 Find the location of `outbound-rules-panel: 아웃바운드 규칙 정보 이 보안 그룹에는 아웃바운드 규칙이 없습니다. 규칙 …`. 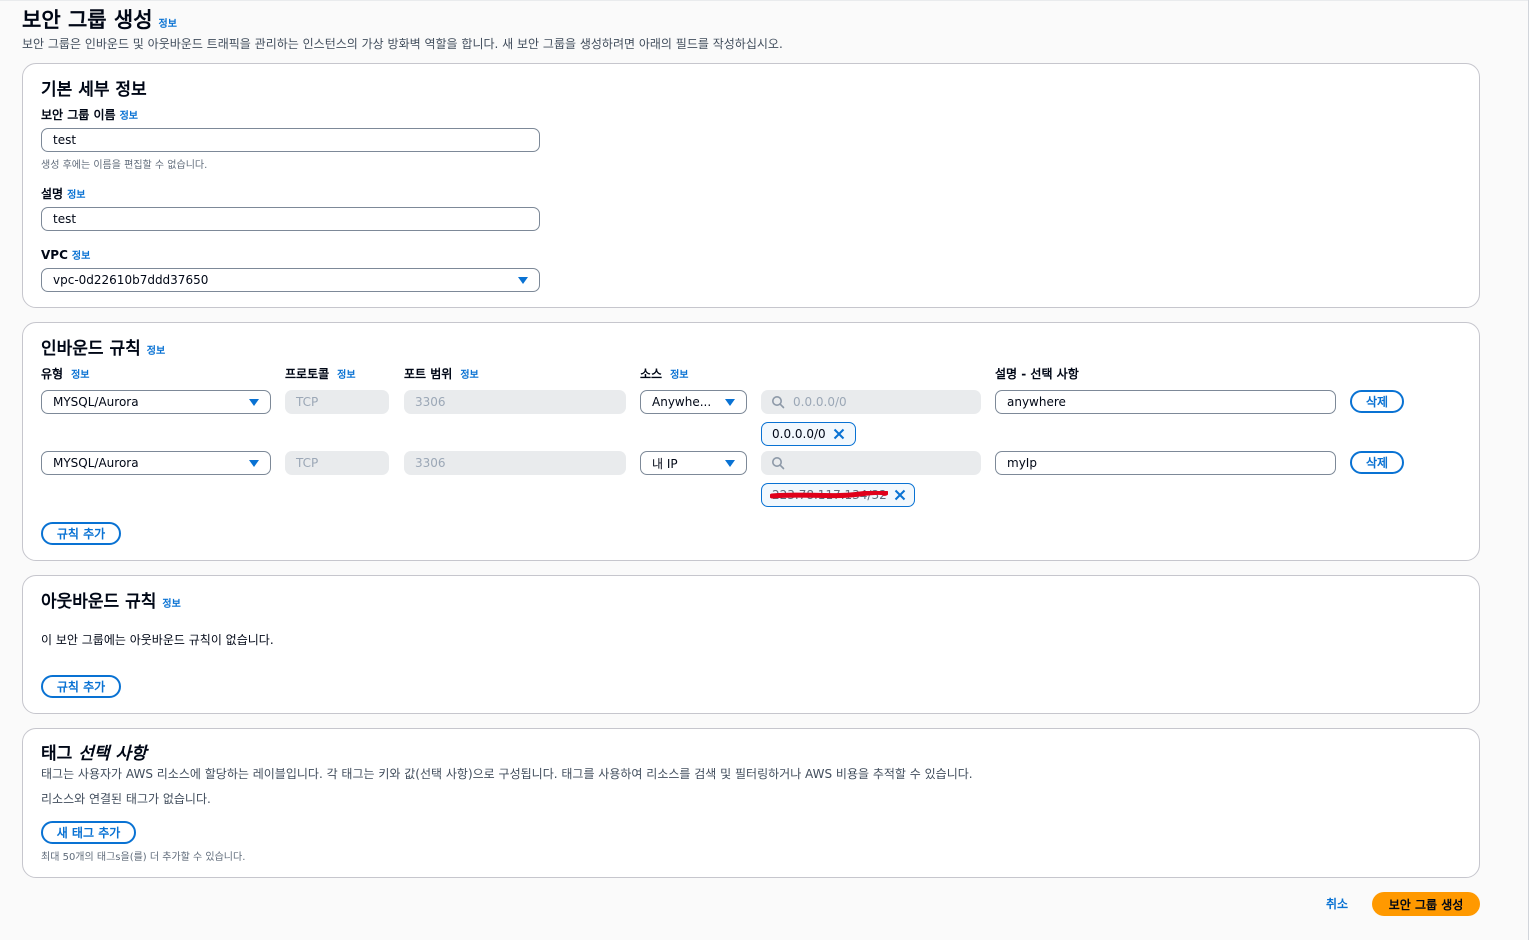

outbound-rules-panel: 아웃바운드 규칙 정보 이 보안 그룹에는 아웃바운드 규칙이 없습니다. 규칙 … is located at coordinates (751, 644).